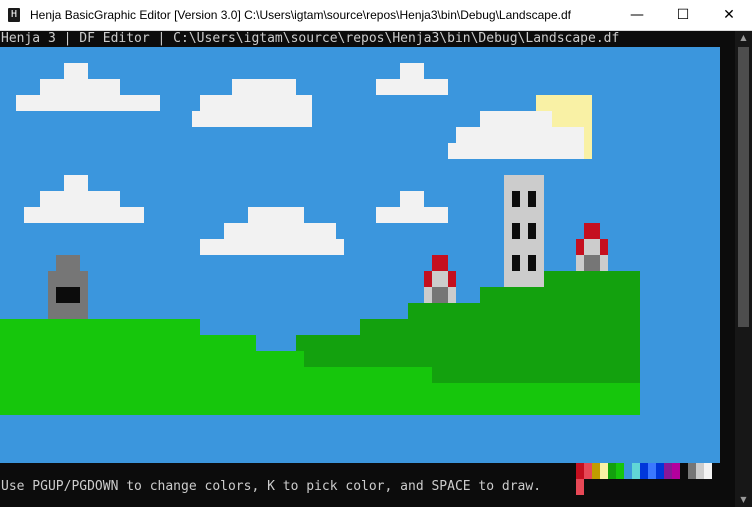 The image size is (752, 507). Describe the element at coordinates (524, 231) in the screenshot. I see `tower` at that location.